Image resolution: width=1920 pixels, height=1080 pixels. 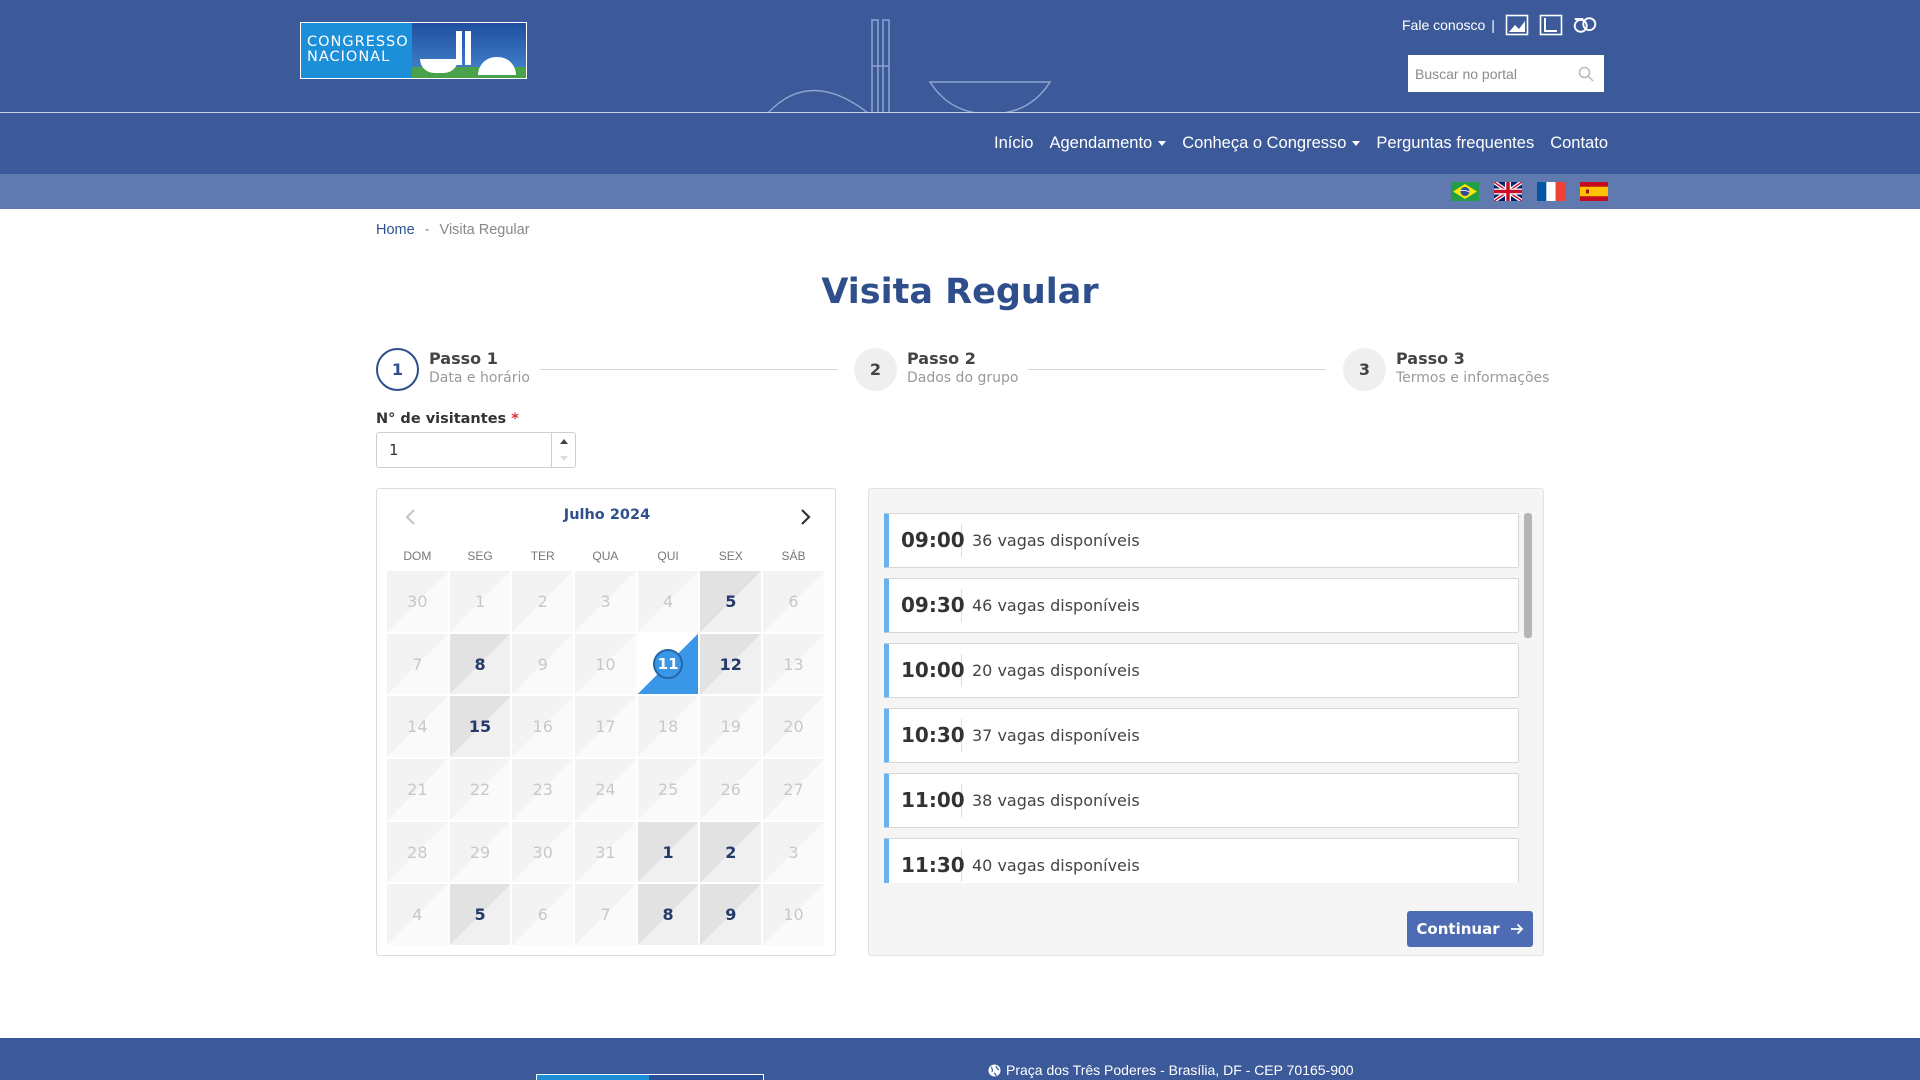 I want to click on brazil-flag-icon, so click(x=1465, y=191).